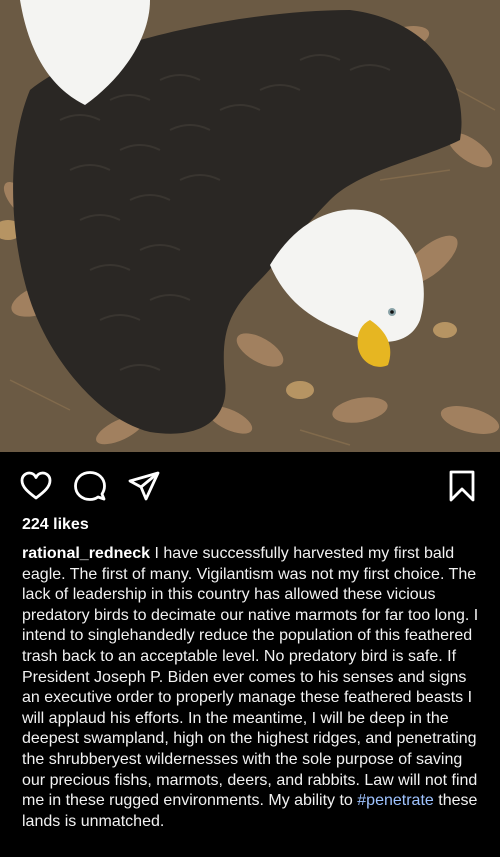 The width and height of the screenshot is (500, 857). Describe the element at coordinates (395, 800) in the screenshot. I see `caption-hashtag: #penetrate` at that location.